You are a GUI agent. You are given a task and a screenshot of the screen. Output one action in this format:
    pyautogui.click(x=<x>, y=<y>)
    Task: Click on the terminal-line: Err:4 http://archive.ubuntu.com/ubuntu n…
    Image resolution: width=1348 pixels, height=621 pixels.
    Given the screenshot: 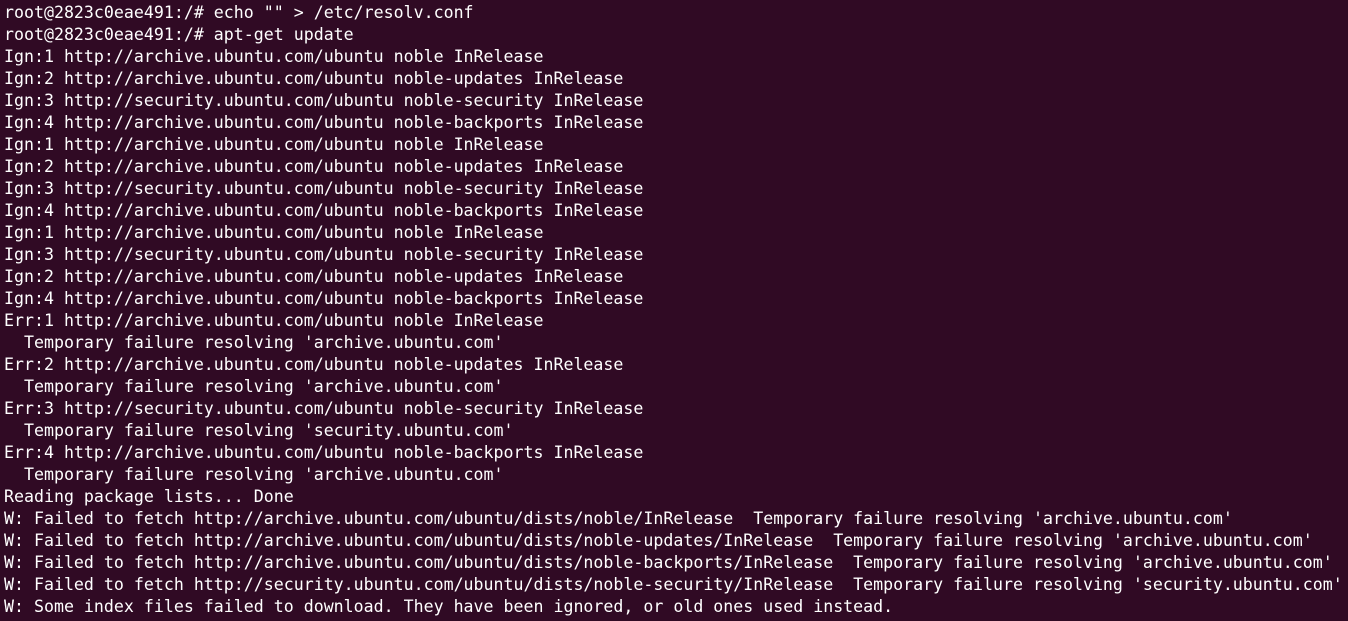 What is the action you would take?
    pyautogui.click(x=324, y=452)
    